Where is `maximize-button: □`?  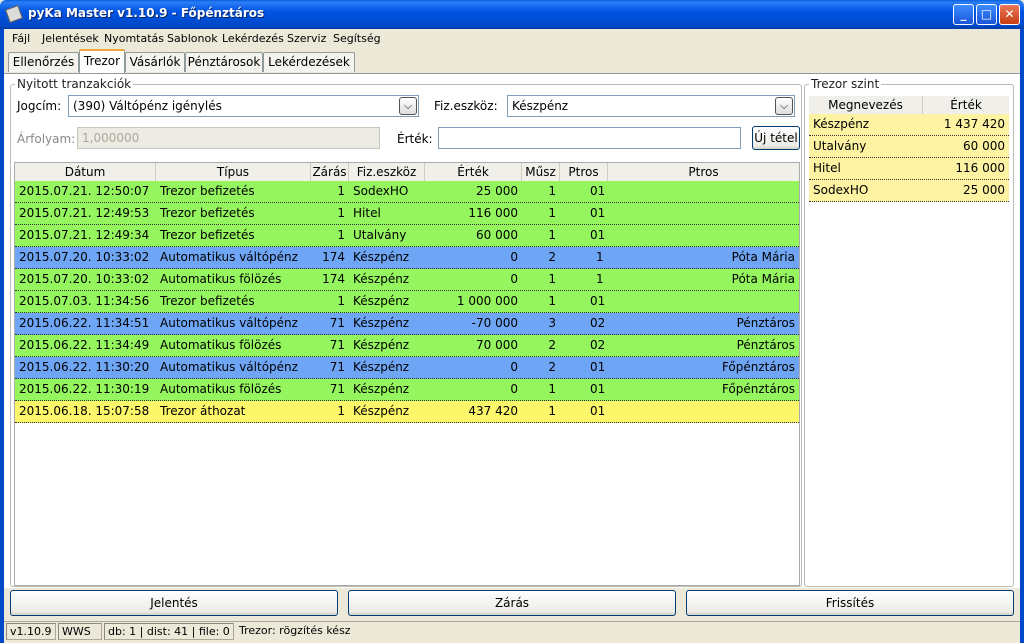 maximize-button: □ is located at coordinates (986, 14).